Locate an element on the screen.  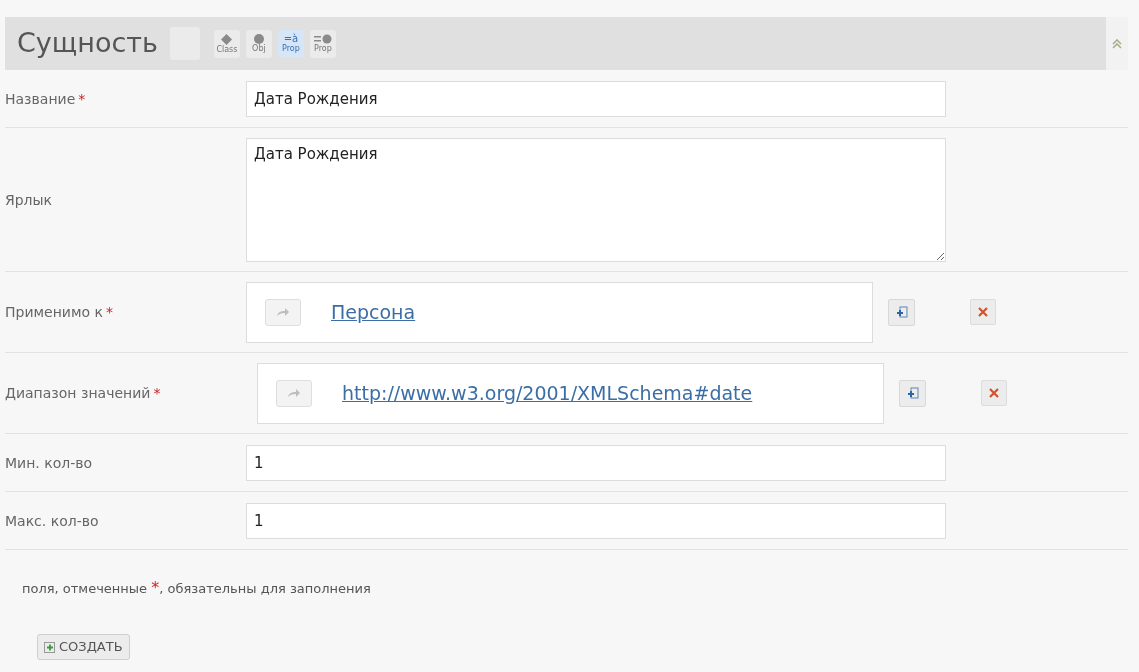
field-label: Ярлык is located at coordinates (29, 199).